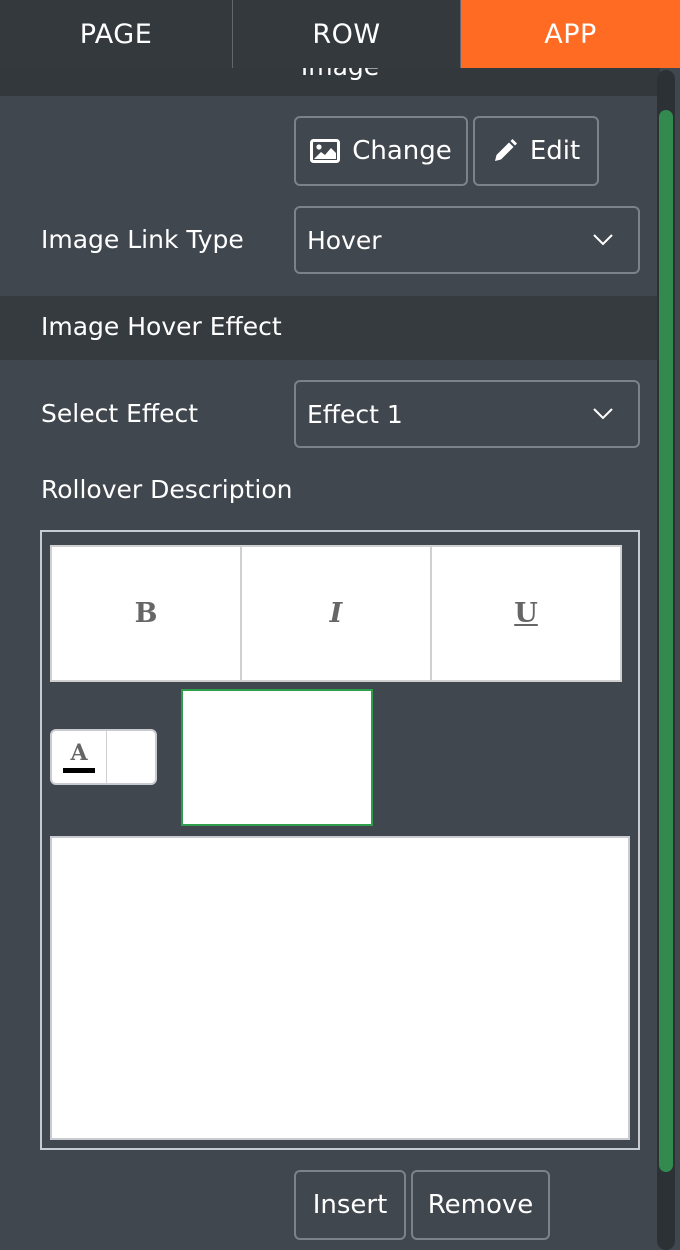 The width and height of the screenshot is (680, 1250). Describe the element at coordinates (555, 151) in the screenshot. I see `edit-label: Edit` at that location.